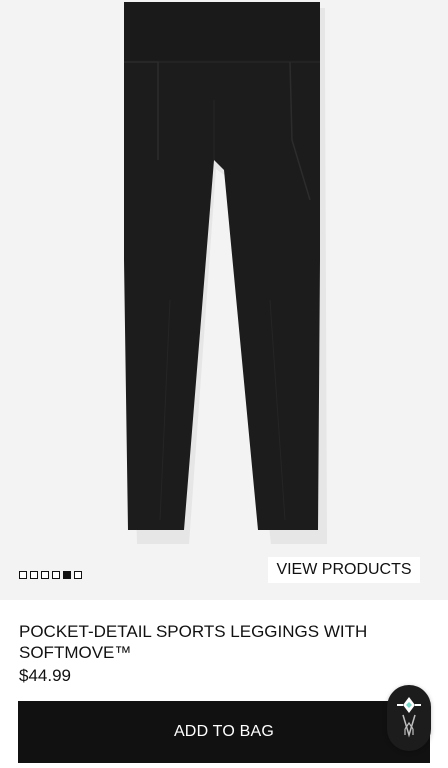  What do you see at coordinates (344, 570) in the screenshot?
I see `view-products-button: VIEW PRODUCTS` at bounding box center [344, 570].